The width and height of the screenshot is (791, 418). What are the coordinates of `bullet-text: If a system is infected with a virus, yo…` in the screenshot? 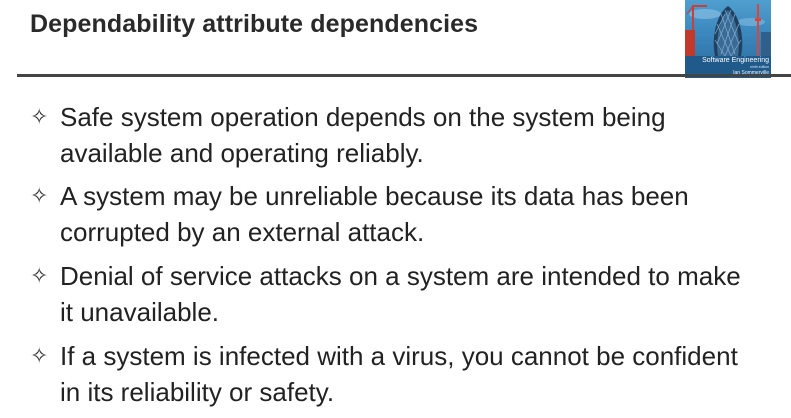 It's located at (399, 374).